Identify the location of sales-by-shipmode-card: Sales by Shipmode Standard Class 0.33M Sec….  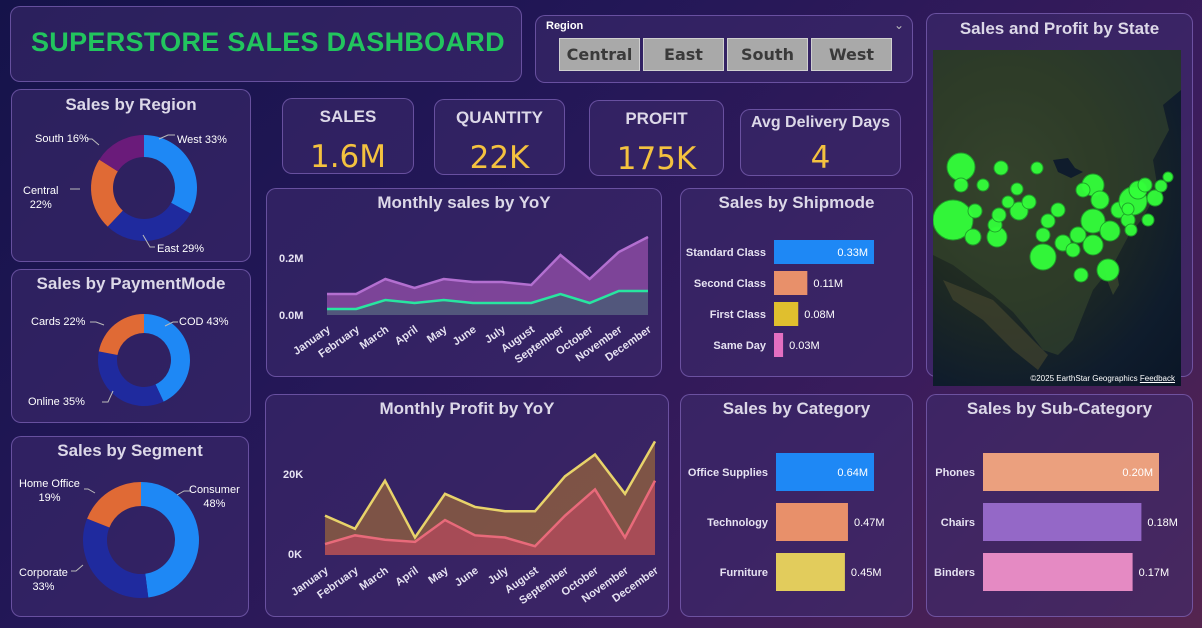
(796, 282).